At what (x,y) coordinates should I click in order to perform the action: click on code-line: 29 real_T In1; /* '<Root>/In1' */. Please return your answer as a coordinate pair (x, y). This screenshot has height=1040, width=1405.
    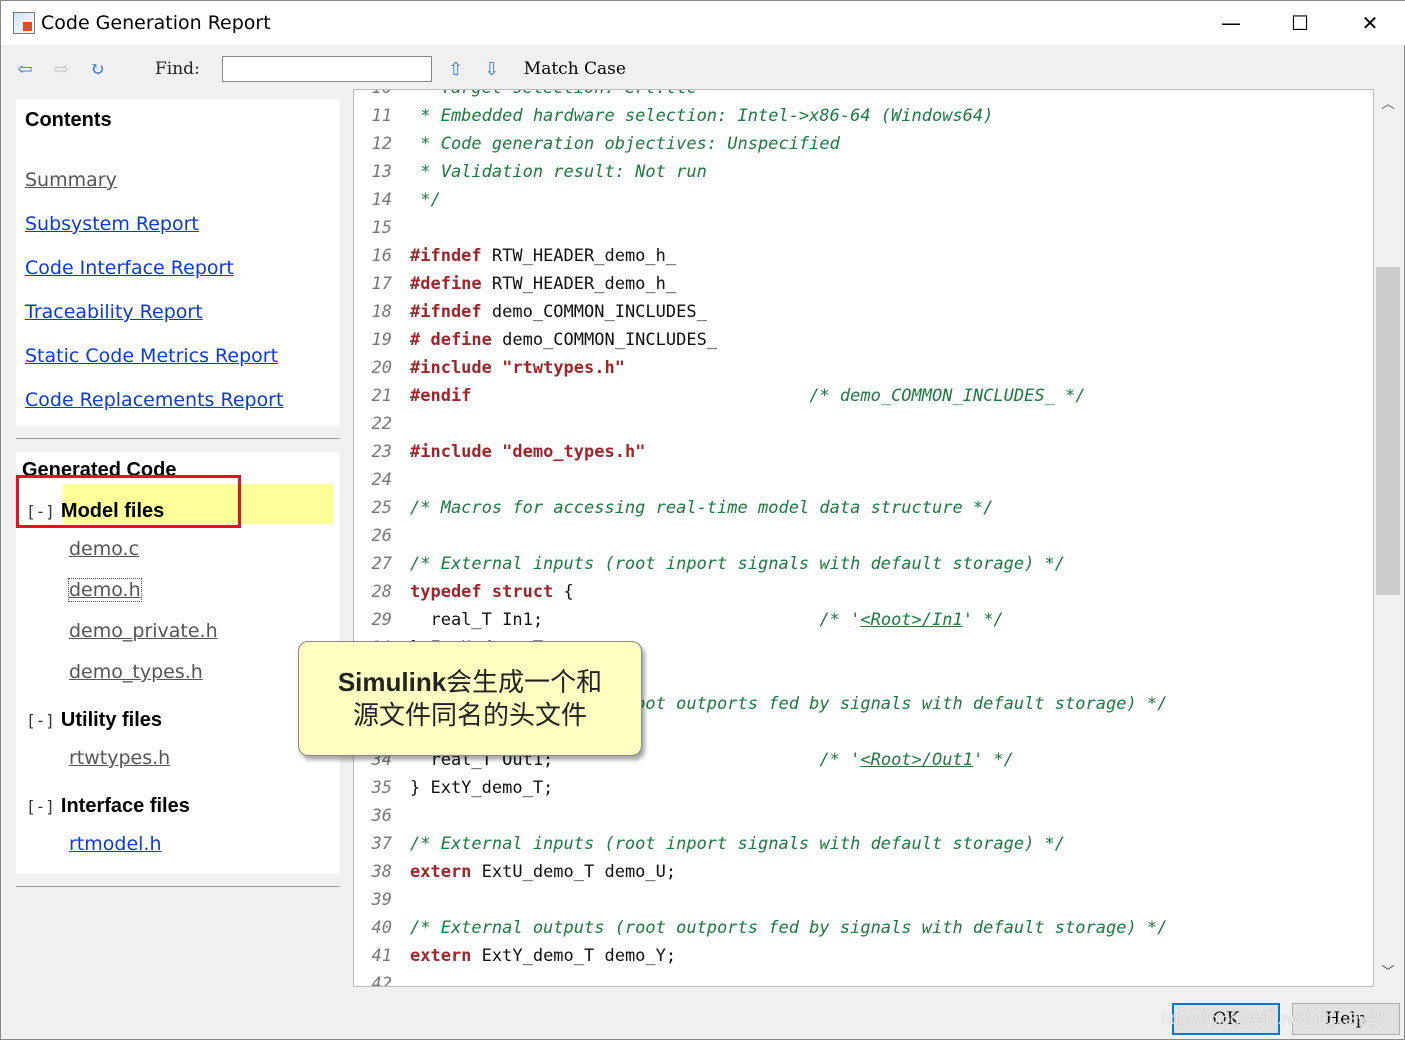
    Looking at the image, I should click on (679, 620).